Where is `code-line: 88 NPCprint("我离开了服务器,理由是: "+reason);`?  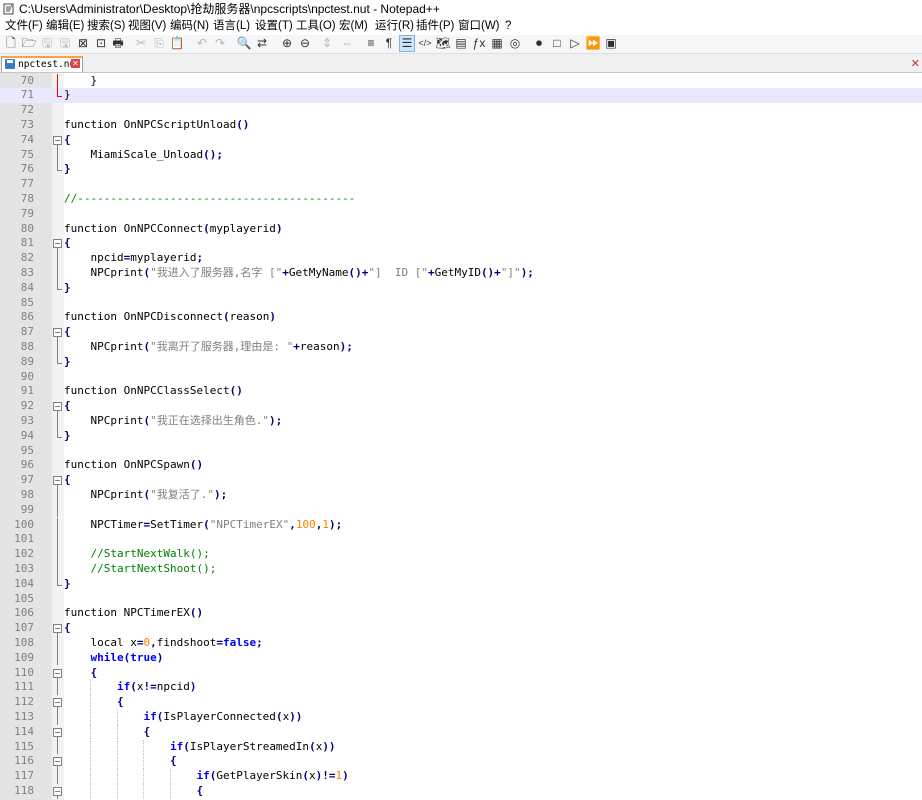
code-line: 88 NPCprint("我离开了服务器,理由是: "+reason); is located at coordinates (461, 347).